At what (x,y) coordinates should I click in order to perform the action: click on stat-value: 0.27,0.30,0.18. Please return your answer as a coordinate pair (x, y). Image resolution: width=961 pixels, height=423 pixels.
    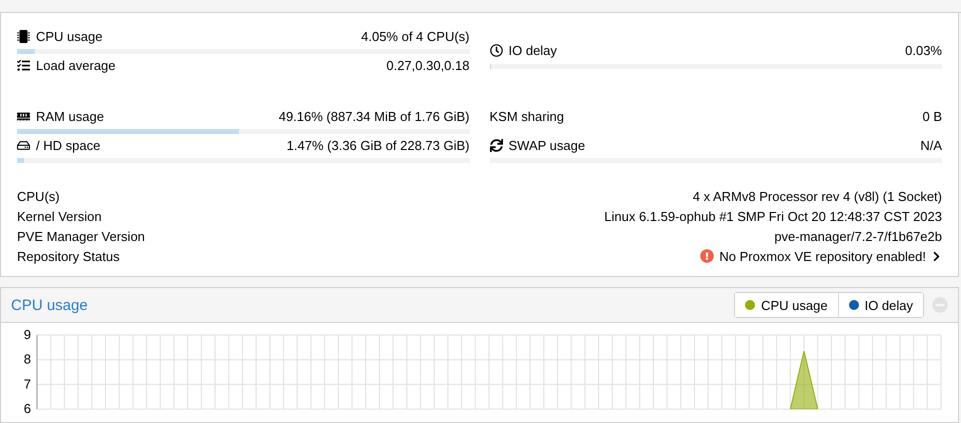
    Looking at the image, I should click on (428, 65).